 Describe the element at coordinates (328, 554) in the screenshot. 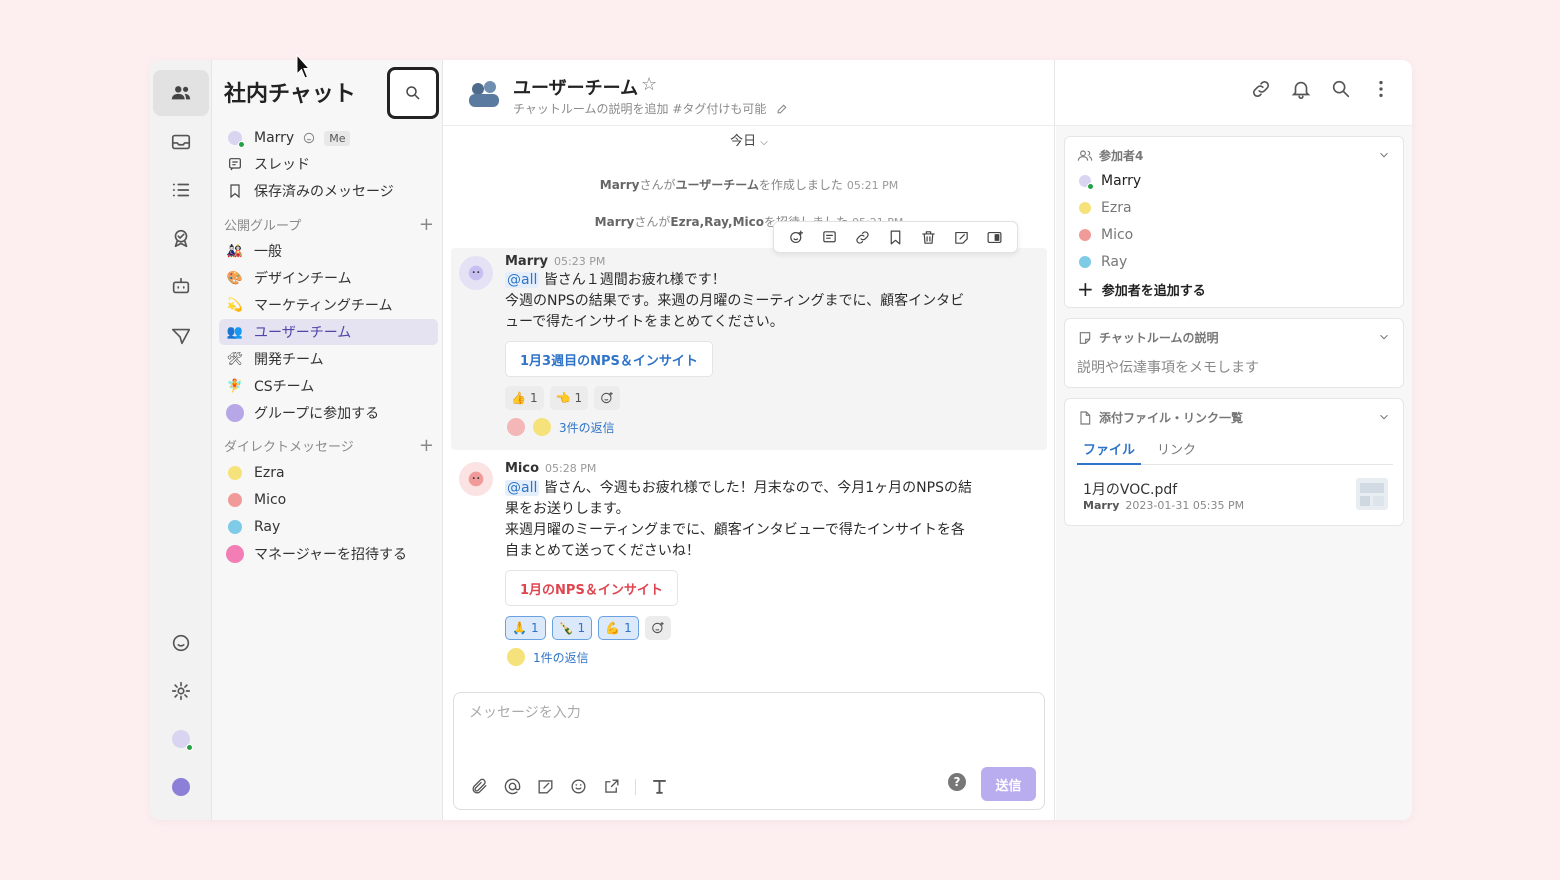

I see `sidebar-item-invite-manager: マネージャーを招待する` at that location.